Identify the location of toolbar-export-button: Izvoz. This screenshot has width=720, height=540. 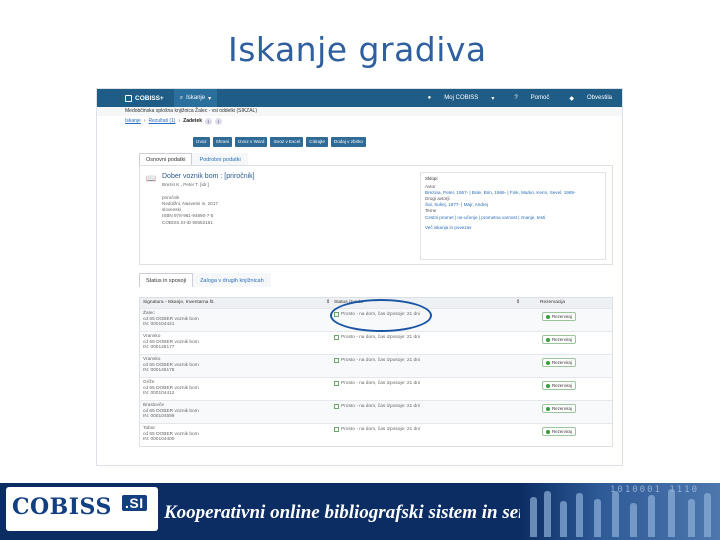
(201, 142).